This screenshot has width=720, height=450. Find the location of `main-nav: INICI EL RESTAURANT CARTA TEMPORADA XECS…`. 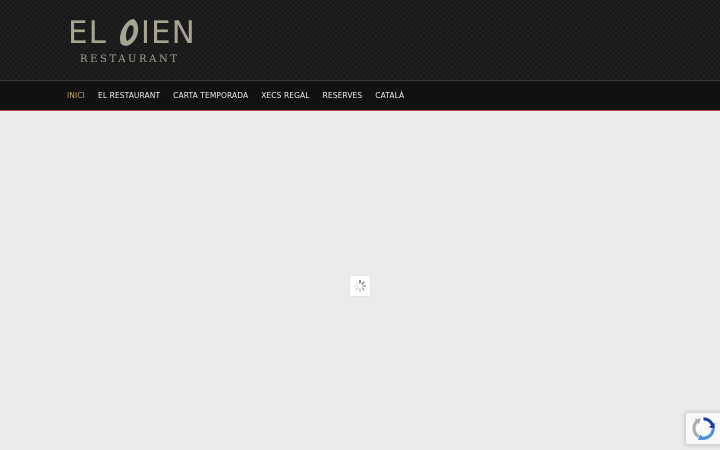

main-nav: INICI EL RESTAURANT CARTA TEMPORADA XECS… is located at coordinates (235, 95).